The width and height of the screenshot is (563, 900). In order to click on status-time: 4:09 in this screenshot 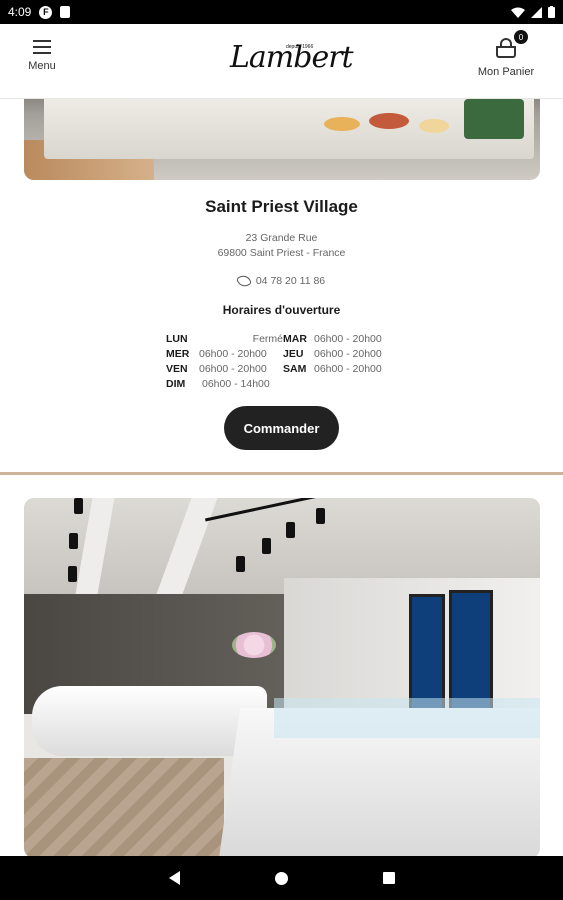, I will do `click(20, 12)`.